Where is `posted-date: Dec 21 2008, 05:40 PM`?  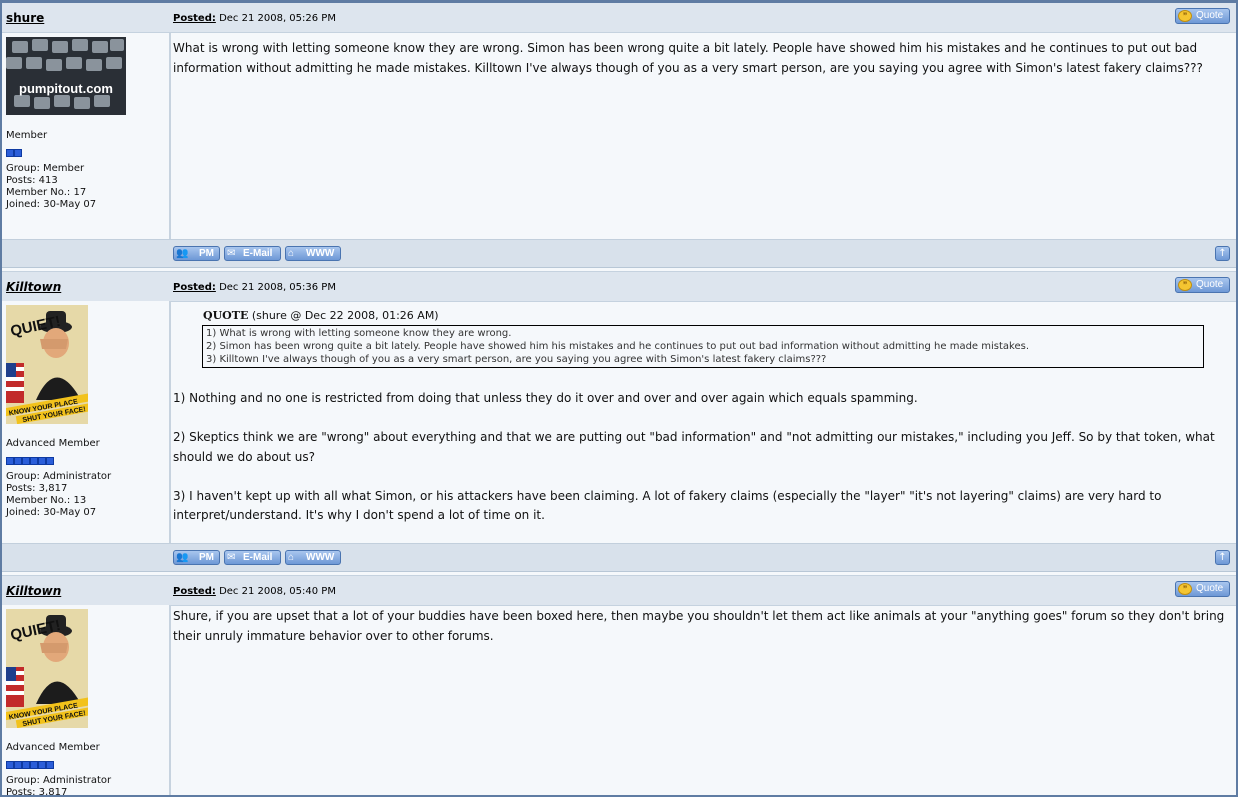 posted-date: Dec 21 2008, 05:40 PM is located at coordinates (277, 591).